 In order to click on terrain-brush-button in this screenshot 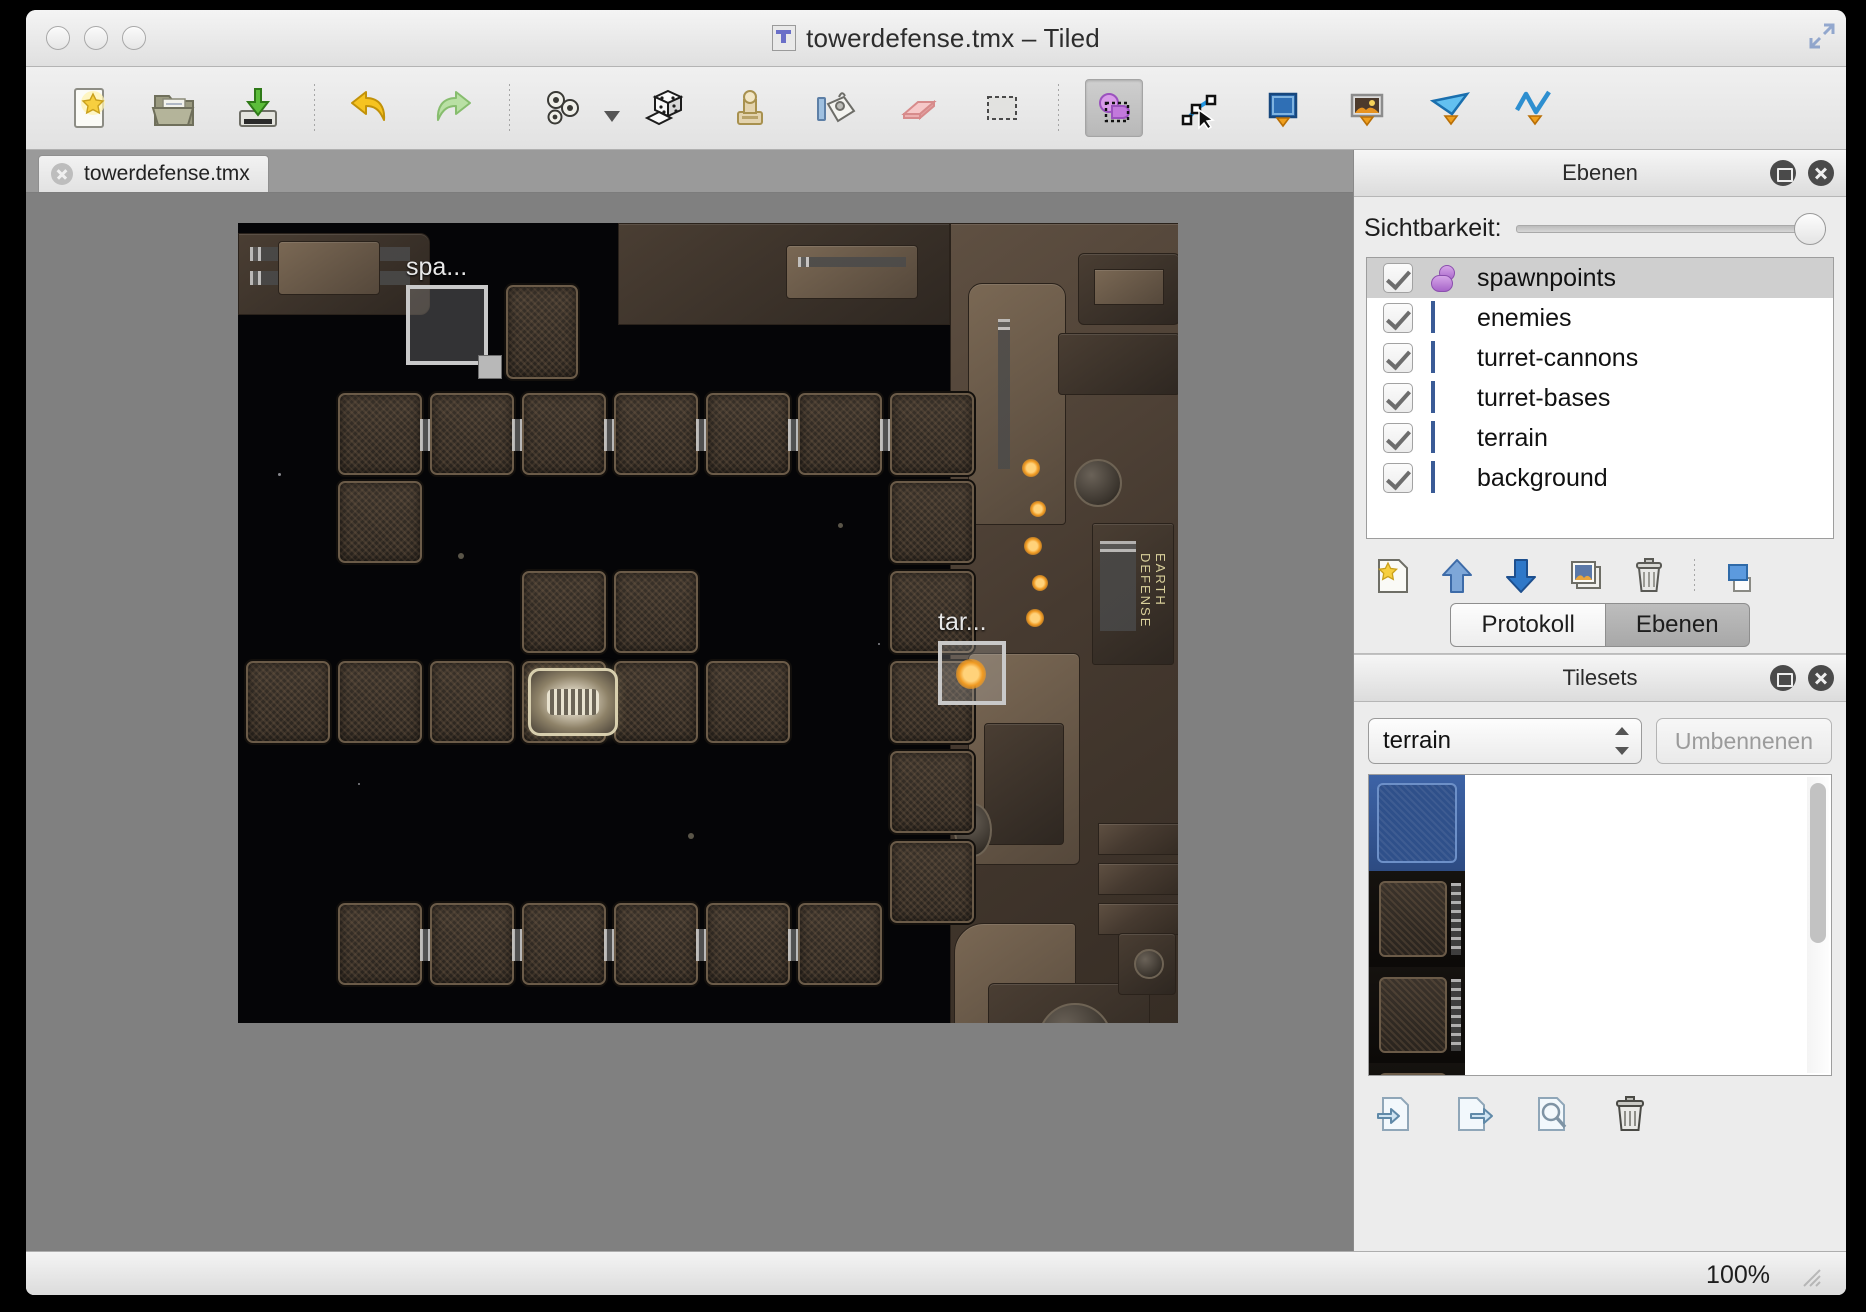, I will do `click(750, 108)`.